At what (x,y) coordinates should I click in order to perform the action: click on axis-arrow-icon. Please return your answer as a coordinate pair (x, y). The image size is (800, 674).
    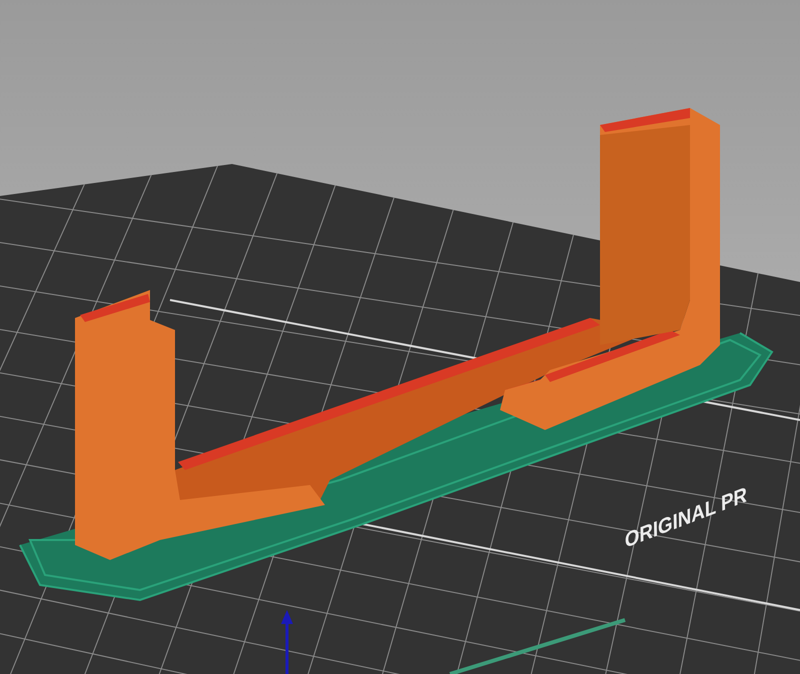
    Looking at the image, I should click on (287, 642).